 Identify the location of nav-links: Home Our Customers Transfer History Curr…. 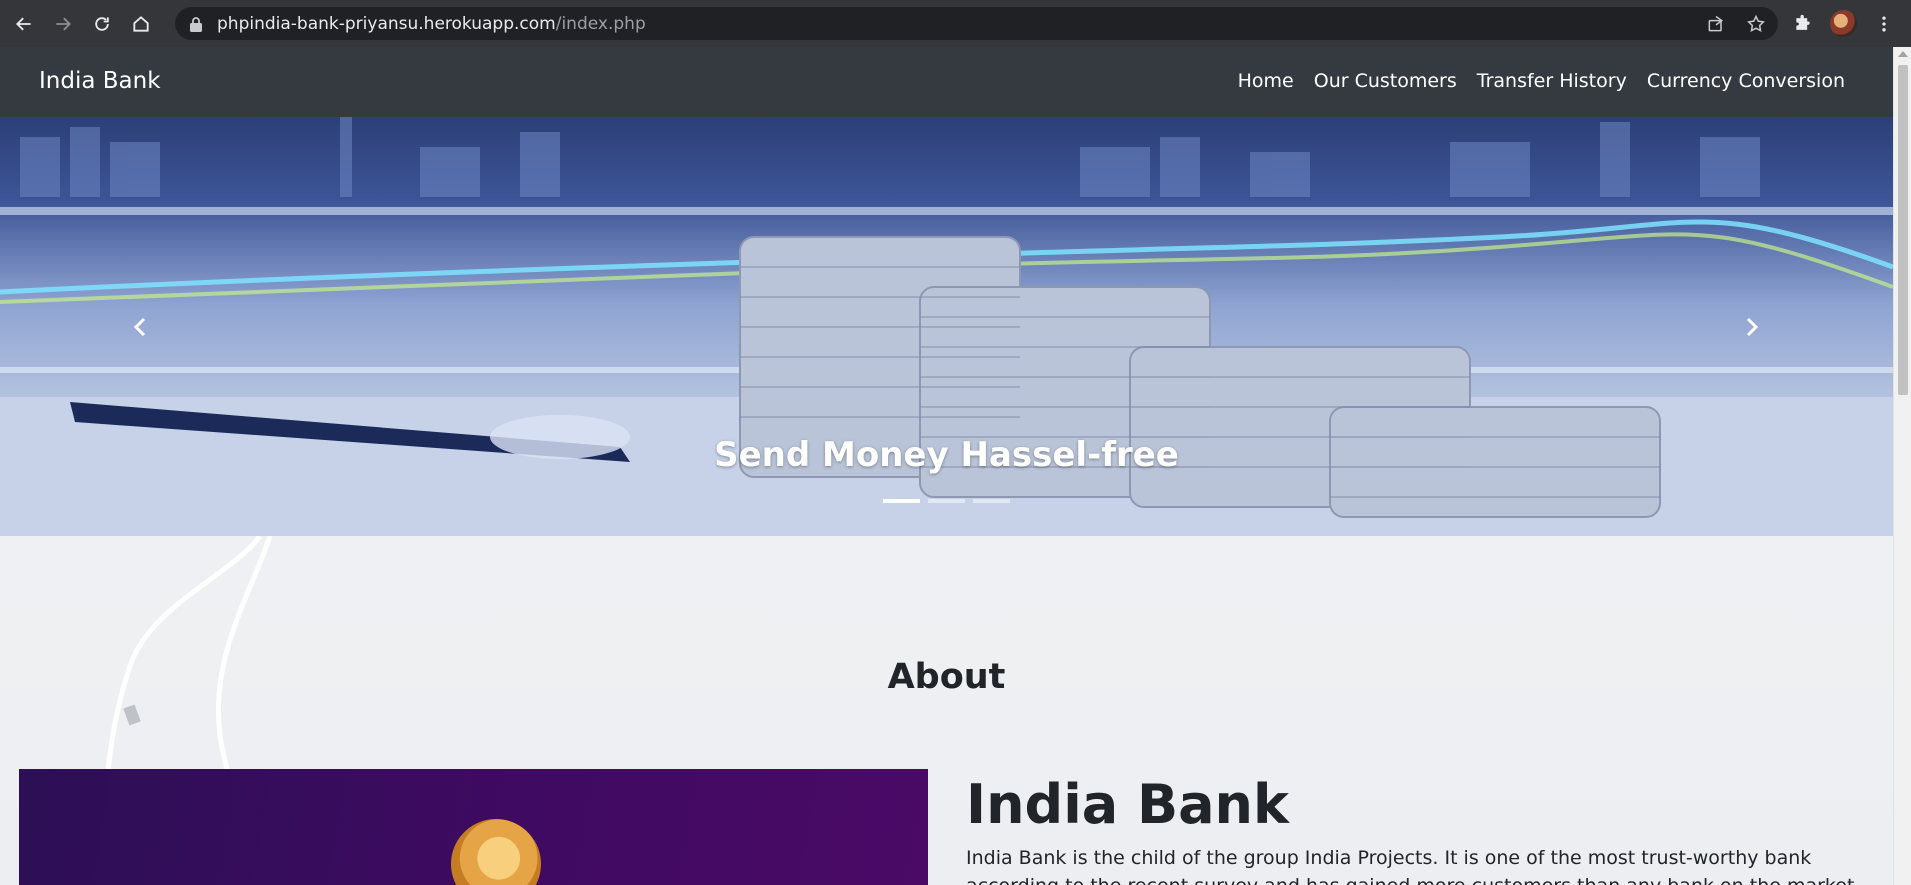
(1541, 81).